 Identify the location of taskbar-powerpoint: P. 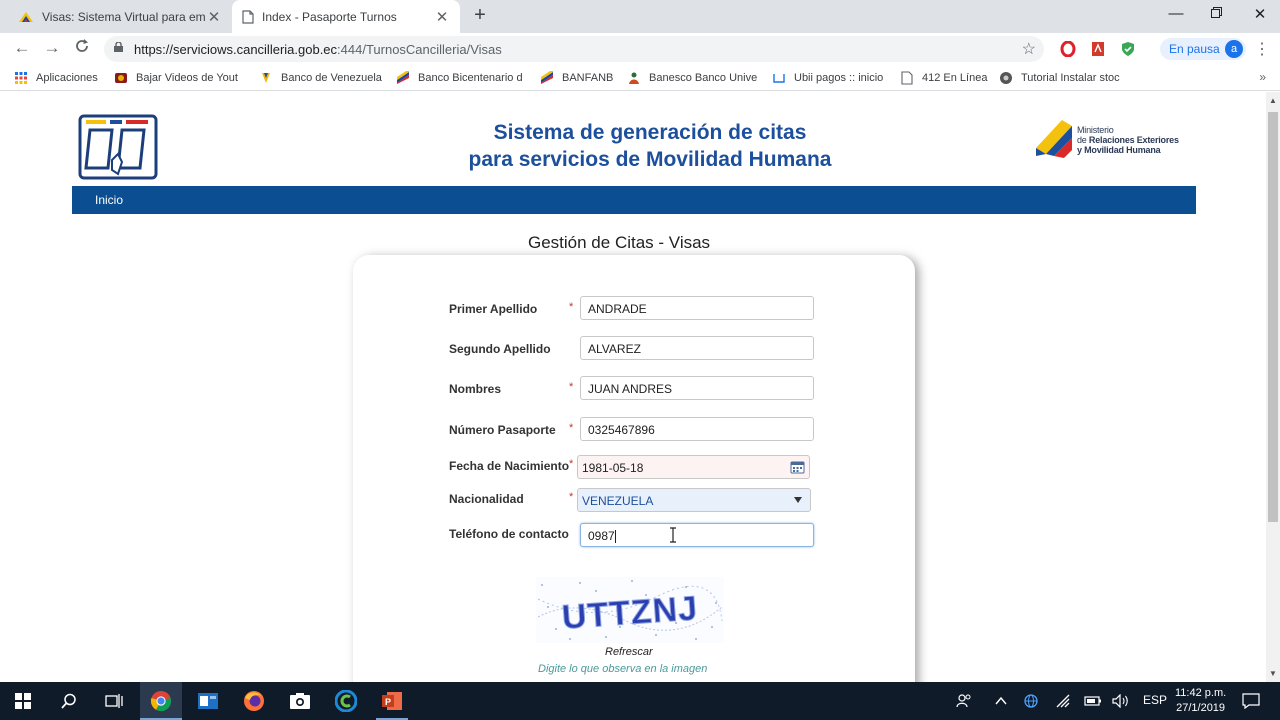
(392, 701).